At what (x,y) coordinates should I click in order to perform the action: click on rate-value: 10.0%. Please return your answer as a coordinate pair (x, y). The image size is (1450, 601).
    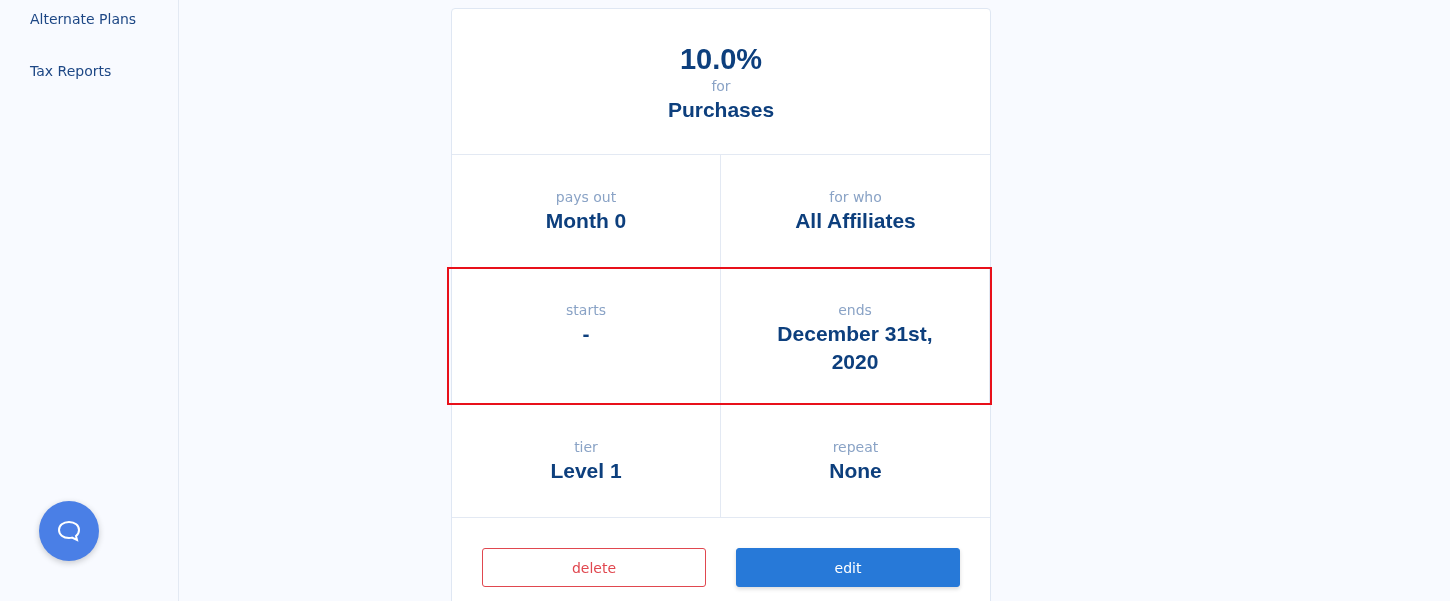
    Looking at the image, I should click on (721, 58).